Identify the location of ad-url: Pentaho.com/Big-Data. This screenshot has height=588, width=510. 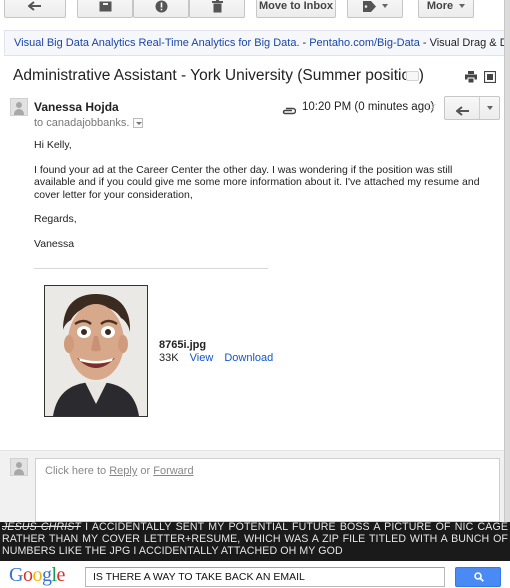
(364, 43).